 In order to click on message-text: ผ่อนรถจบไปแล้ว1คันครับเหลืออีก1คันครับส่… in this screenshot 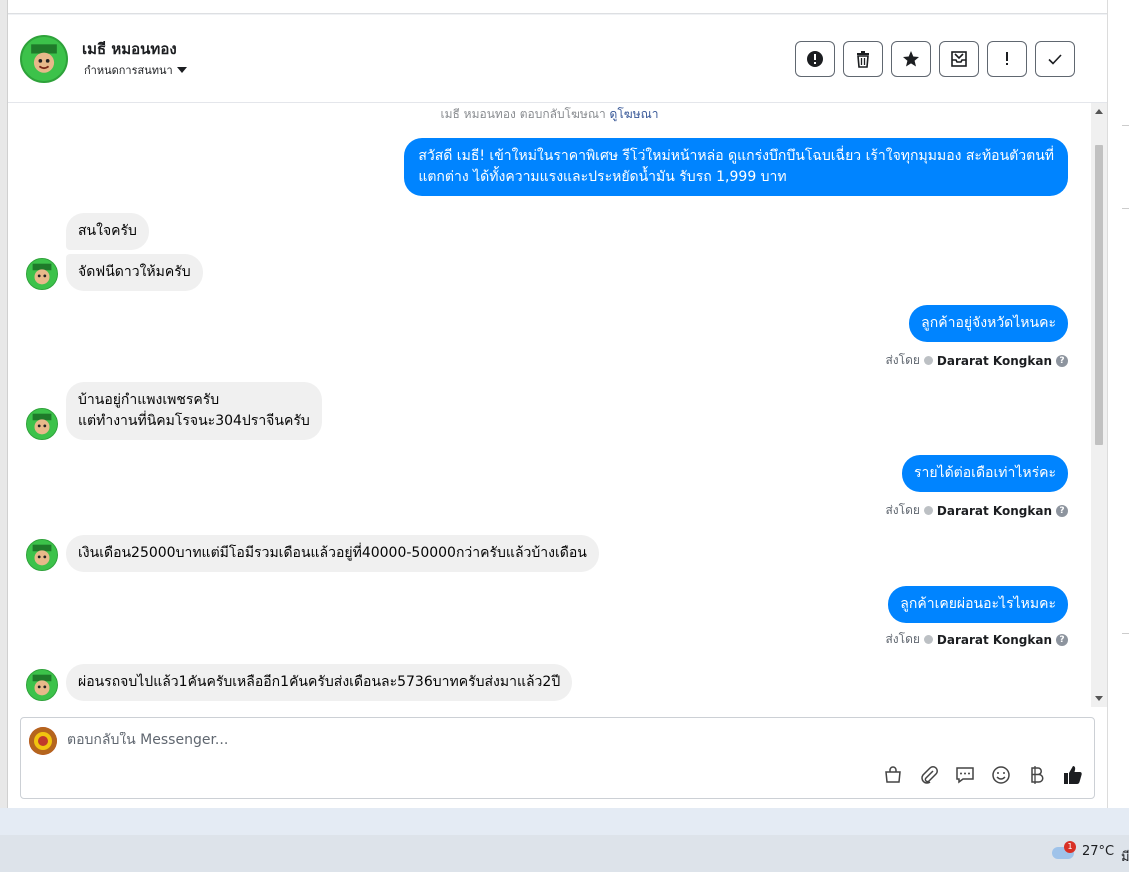, I will do `click(319, 682)`.